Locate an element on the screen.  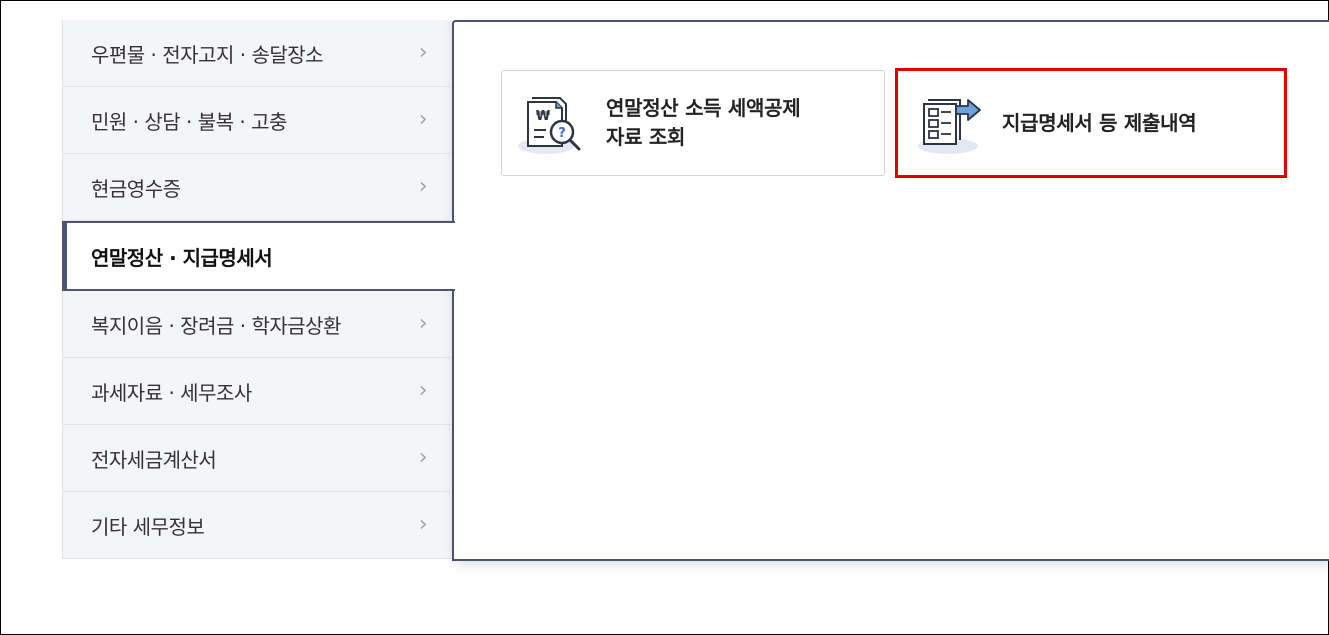
won-sign-icon: ₩ is located at coordinates (543, 116).